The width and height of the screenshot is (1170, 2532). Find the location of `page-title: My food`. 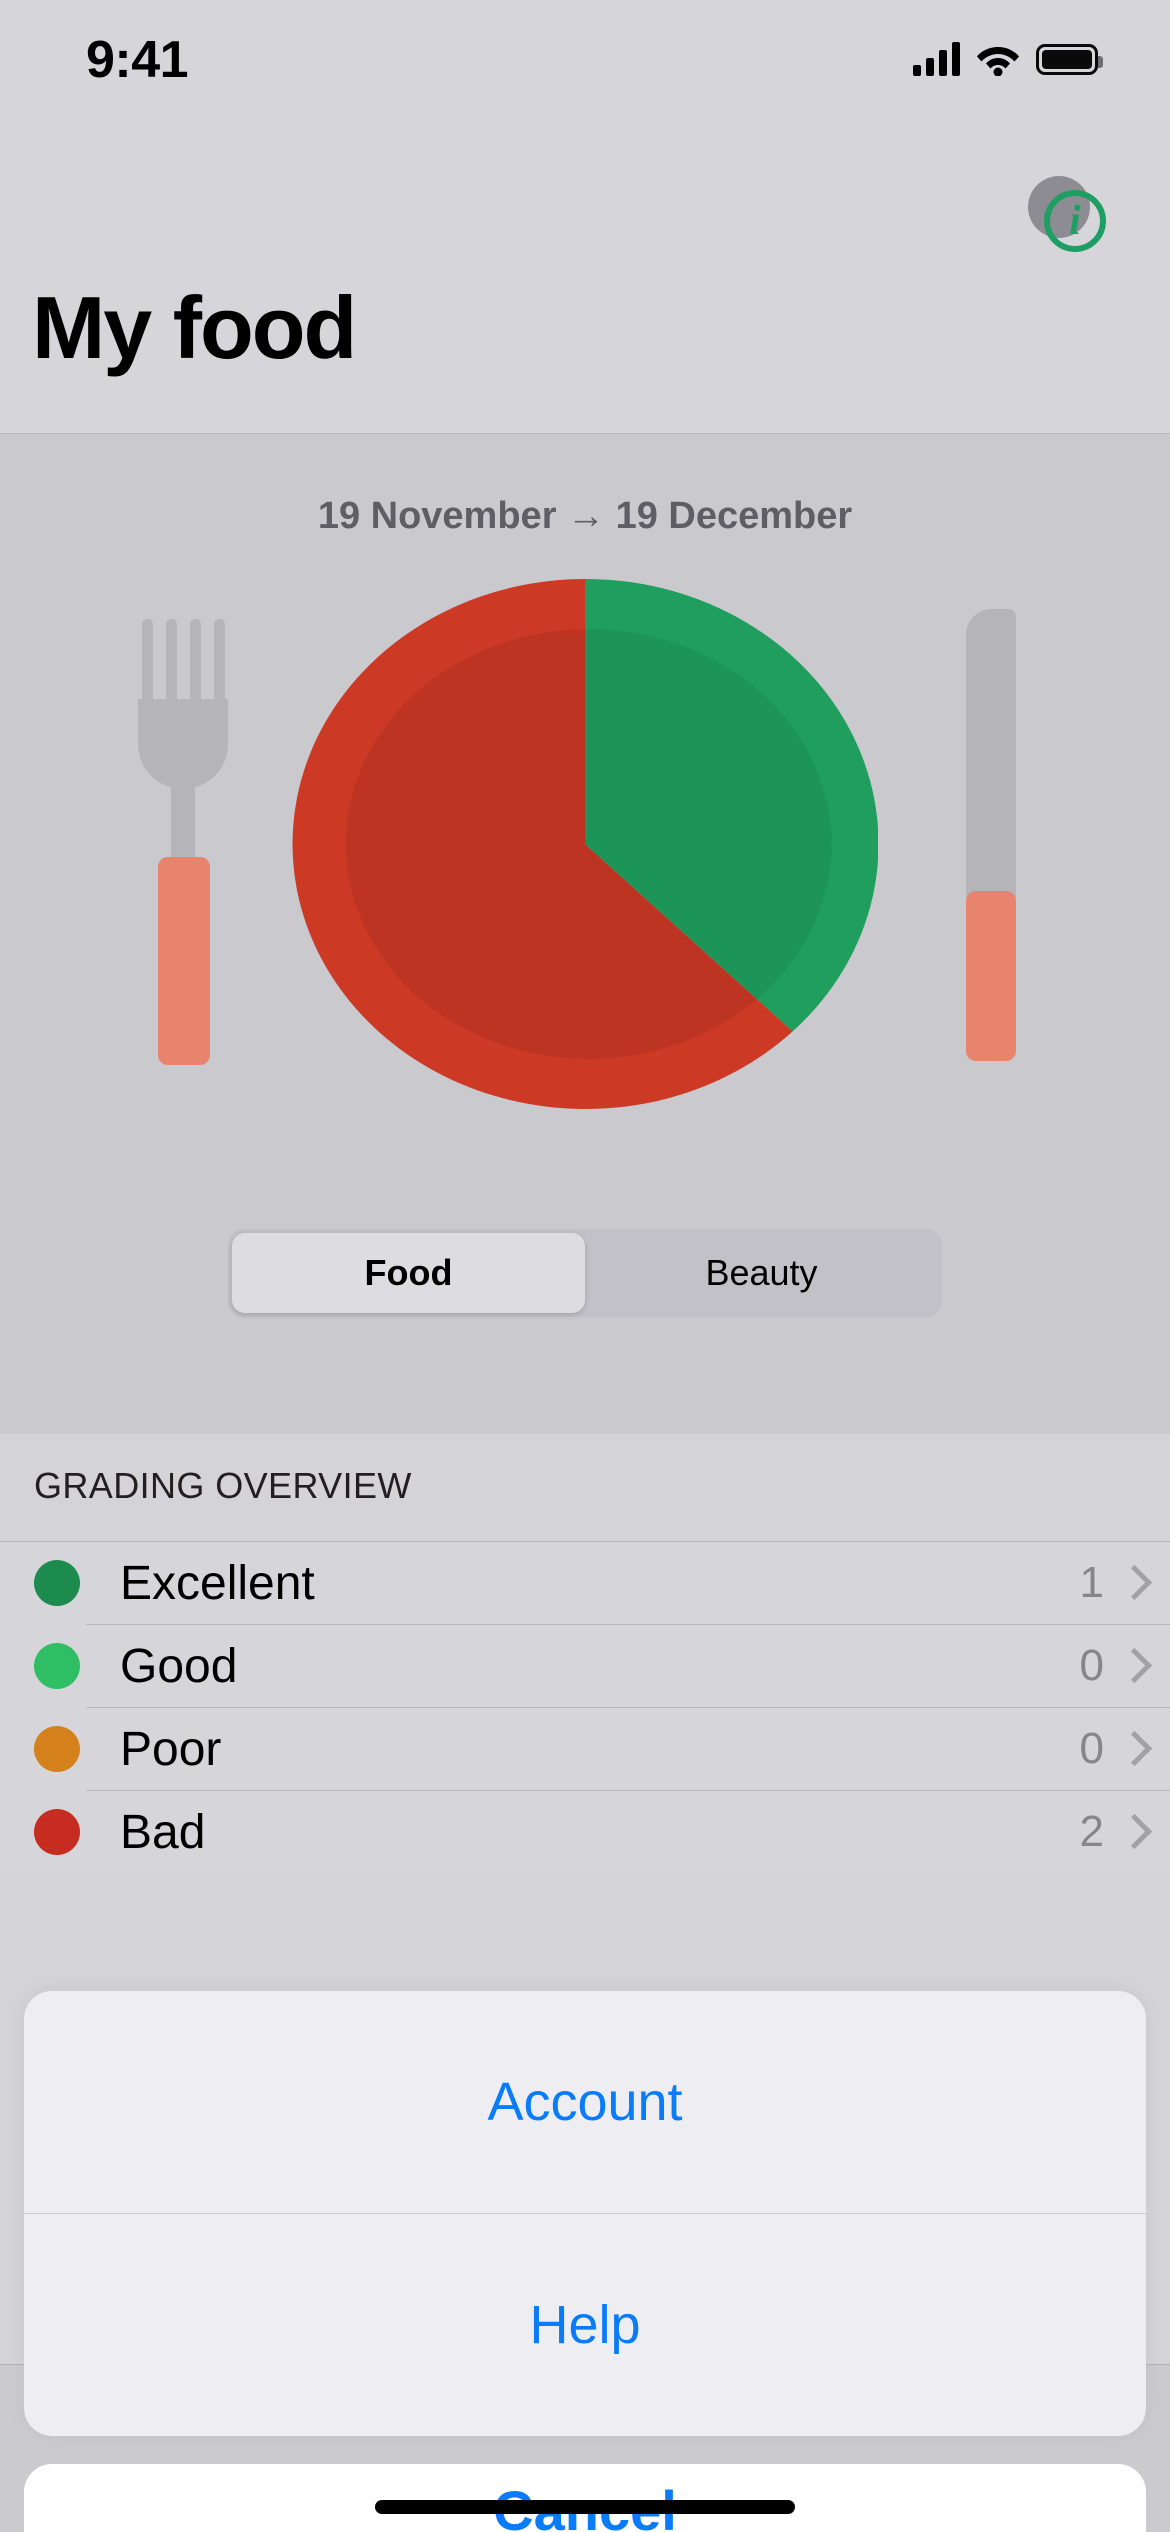

page-title: My food is located at coordinates (194, 327).